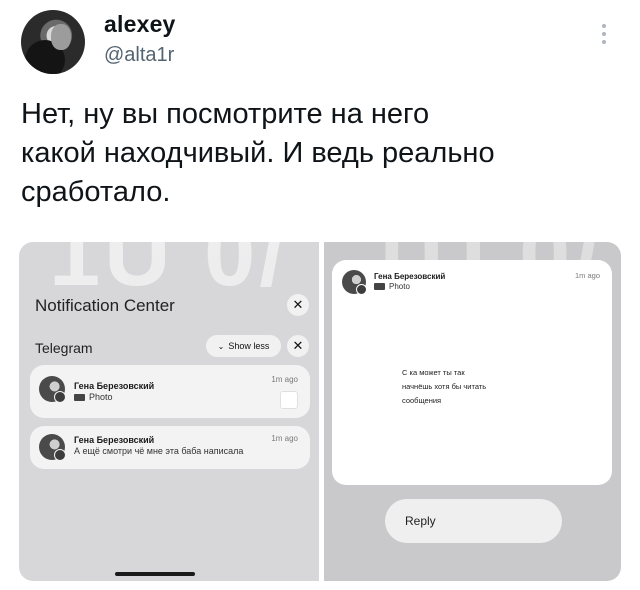 The image size is (640, 590). Describe the element at coordinates (422, 400) in the screenshot. I see `message-line: сообщения` at that location.